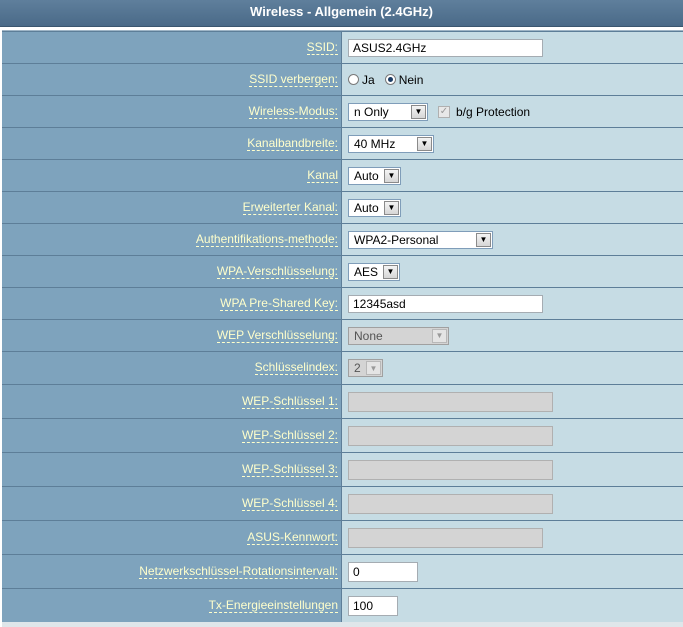 This screenshot has height=627, width=683. What do you see at coordinates (342, 435) in the screenshot?
I see `wep-key2-row: WEP-Schlüssel 2:` at bounding box center [342, 435].